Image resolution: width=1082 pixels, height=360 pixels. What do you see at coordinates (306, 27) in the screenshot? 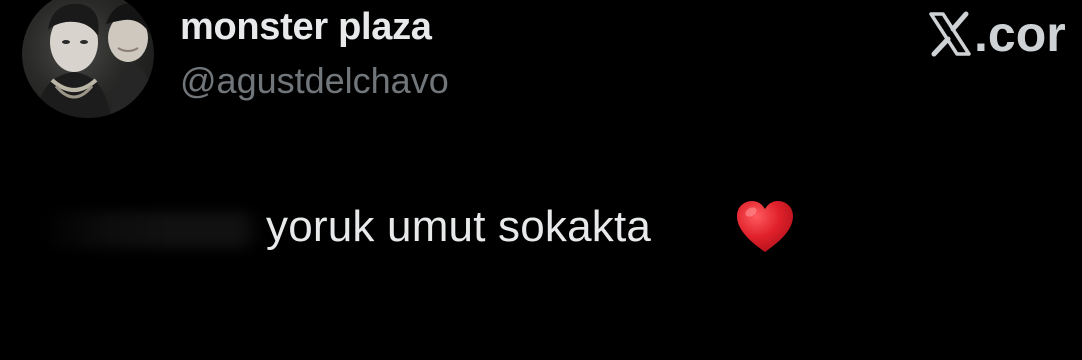
I see `display-name: monster plaza` at bounding box center [306, 27].